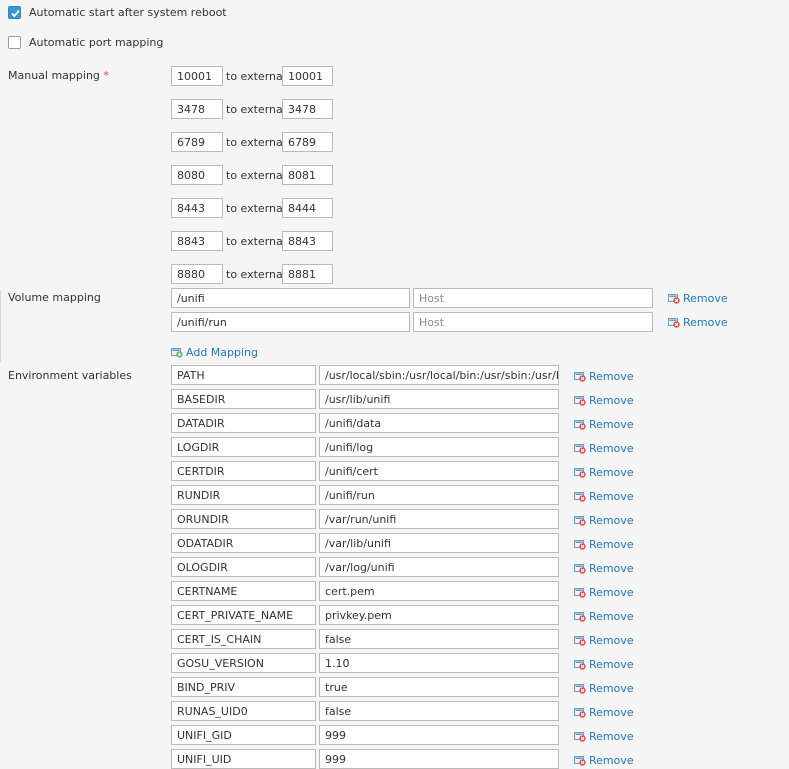 This screenshot has width=789, height=769. Describe the element at coordinates (439, 567) in the screenshot. I see `env-value-input: /var/log/unifi` at that location.